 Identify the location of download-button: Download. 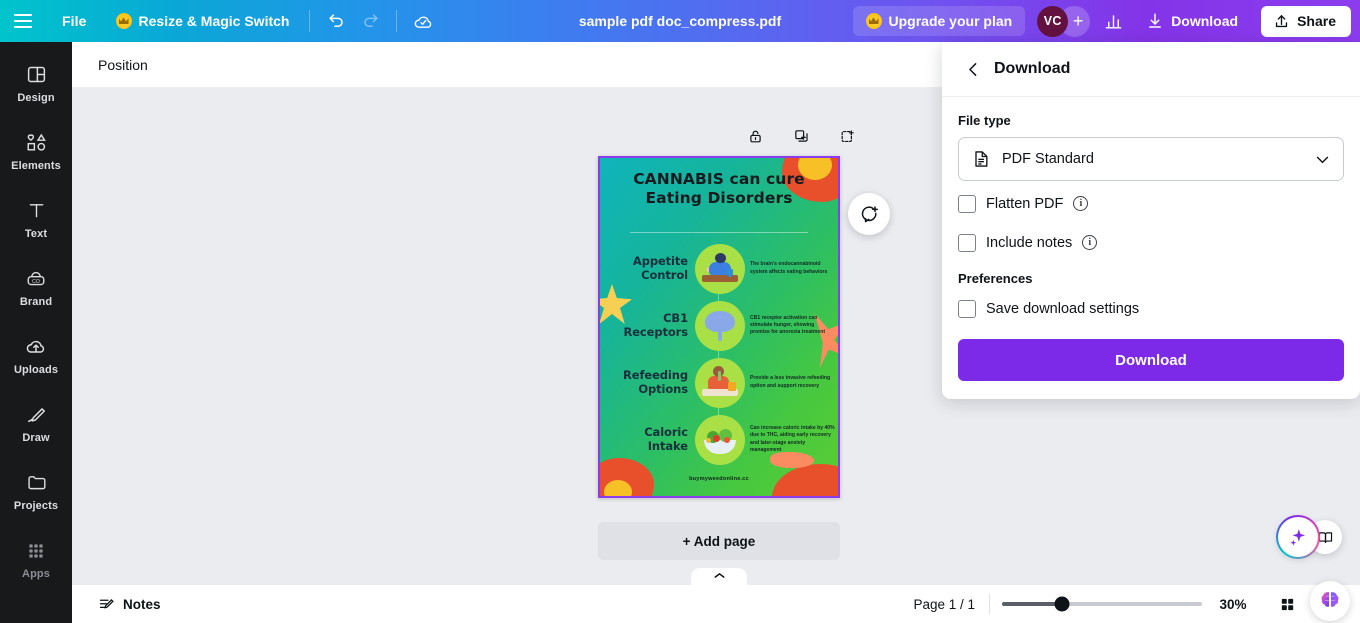
(1192, 21).